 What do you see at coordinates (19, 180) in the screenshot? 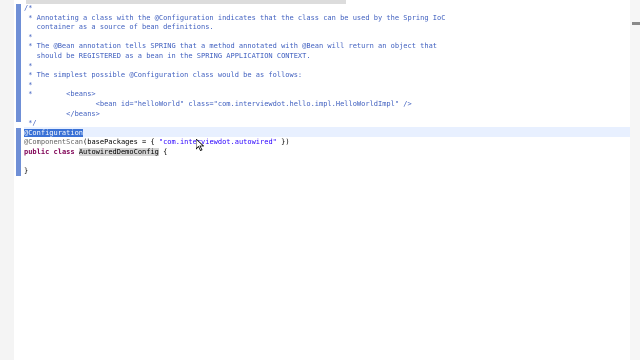
I see `folding-ruler` at bounding box center [19, 180].